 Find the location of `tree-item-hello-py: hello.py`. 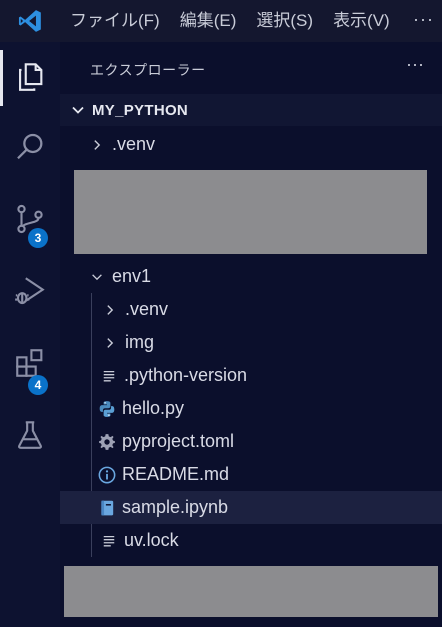

tree-item-hello-py: hello.py is located at coordinates (251, 408).